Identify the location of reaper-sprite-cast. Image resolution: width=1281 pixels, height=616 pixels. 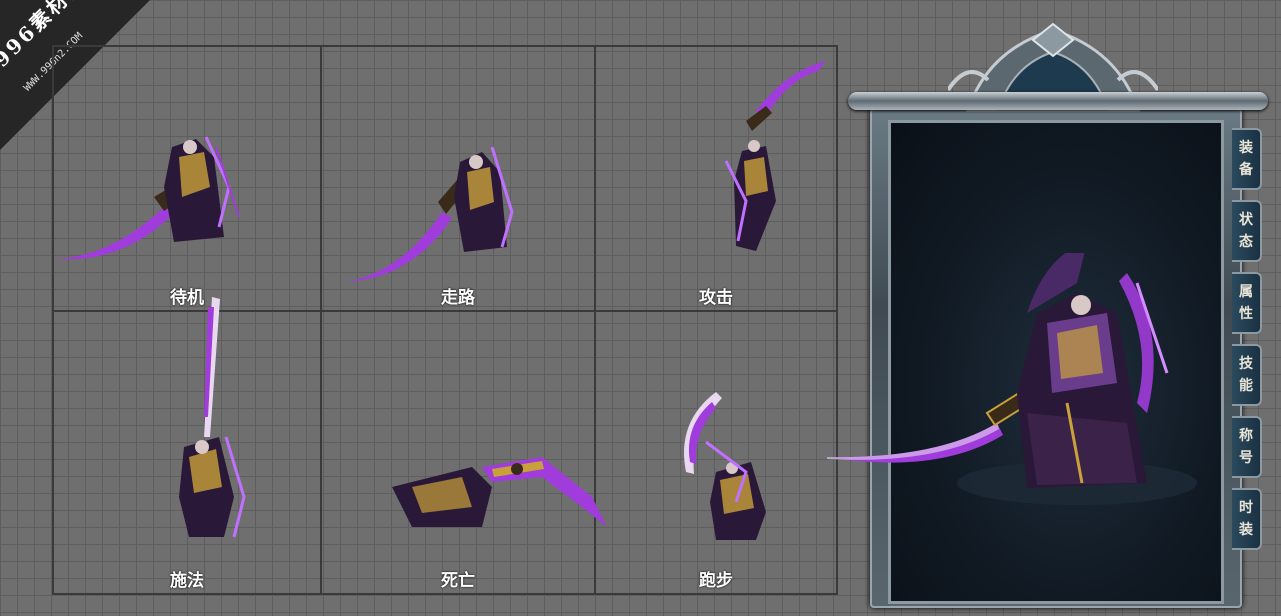
(212, 417).